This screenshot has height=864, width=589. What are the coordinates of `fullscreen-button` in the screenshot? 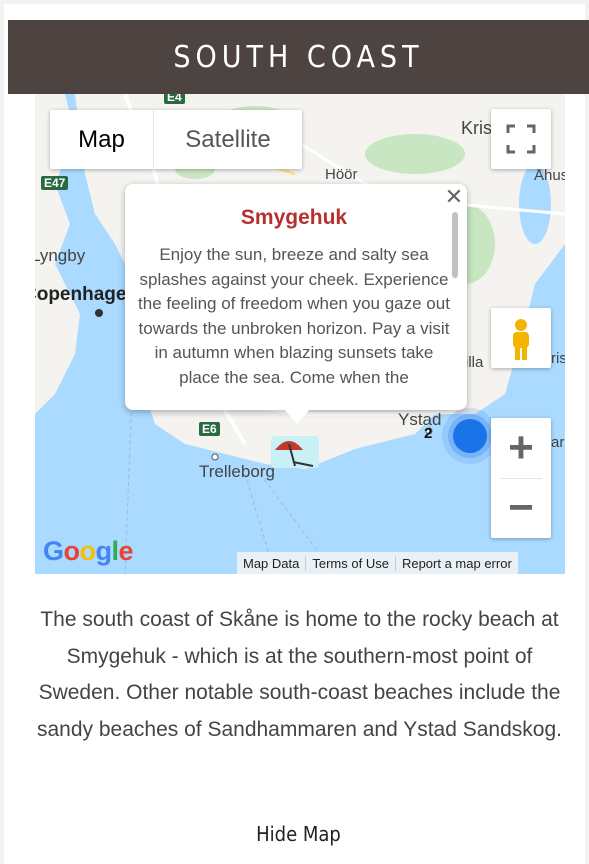 It's located at (521, 139).